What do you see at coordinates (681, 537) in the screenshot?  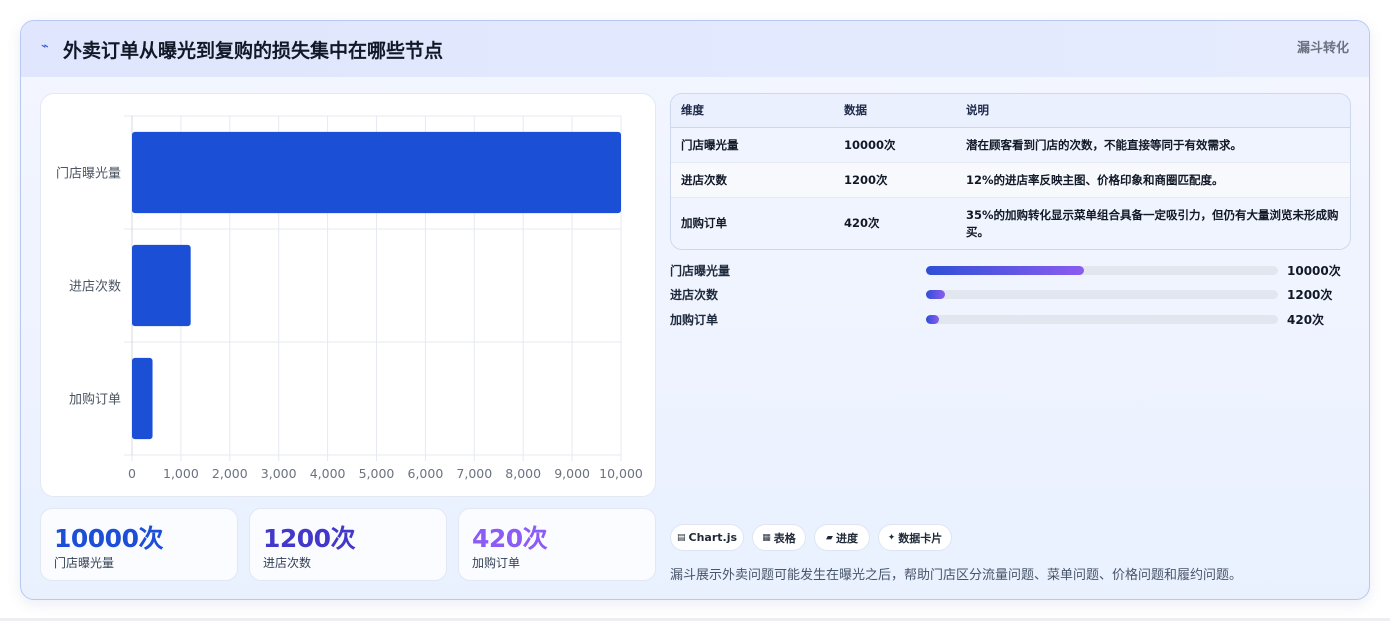 I see `chart-icon: ▤` at bounding box center [681, 537].